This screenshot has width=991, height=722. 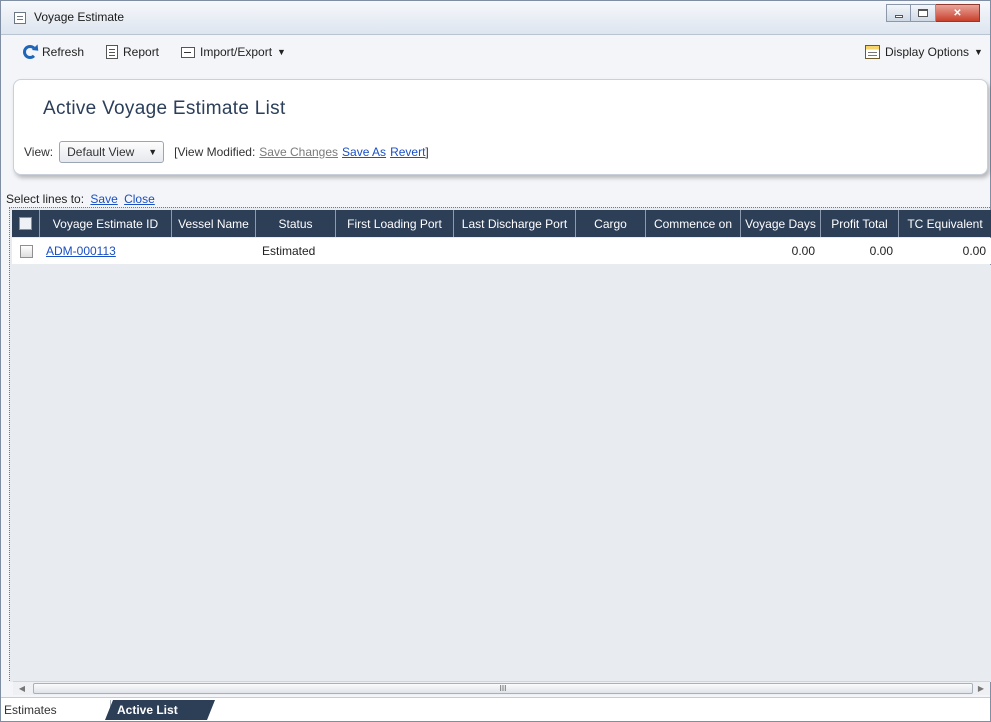 What do you see at coordinates (515, 251) in the screenshot?
I see `cell-last-discharge-port` at bounding box center [515, 251].